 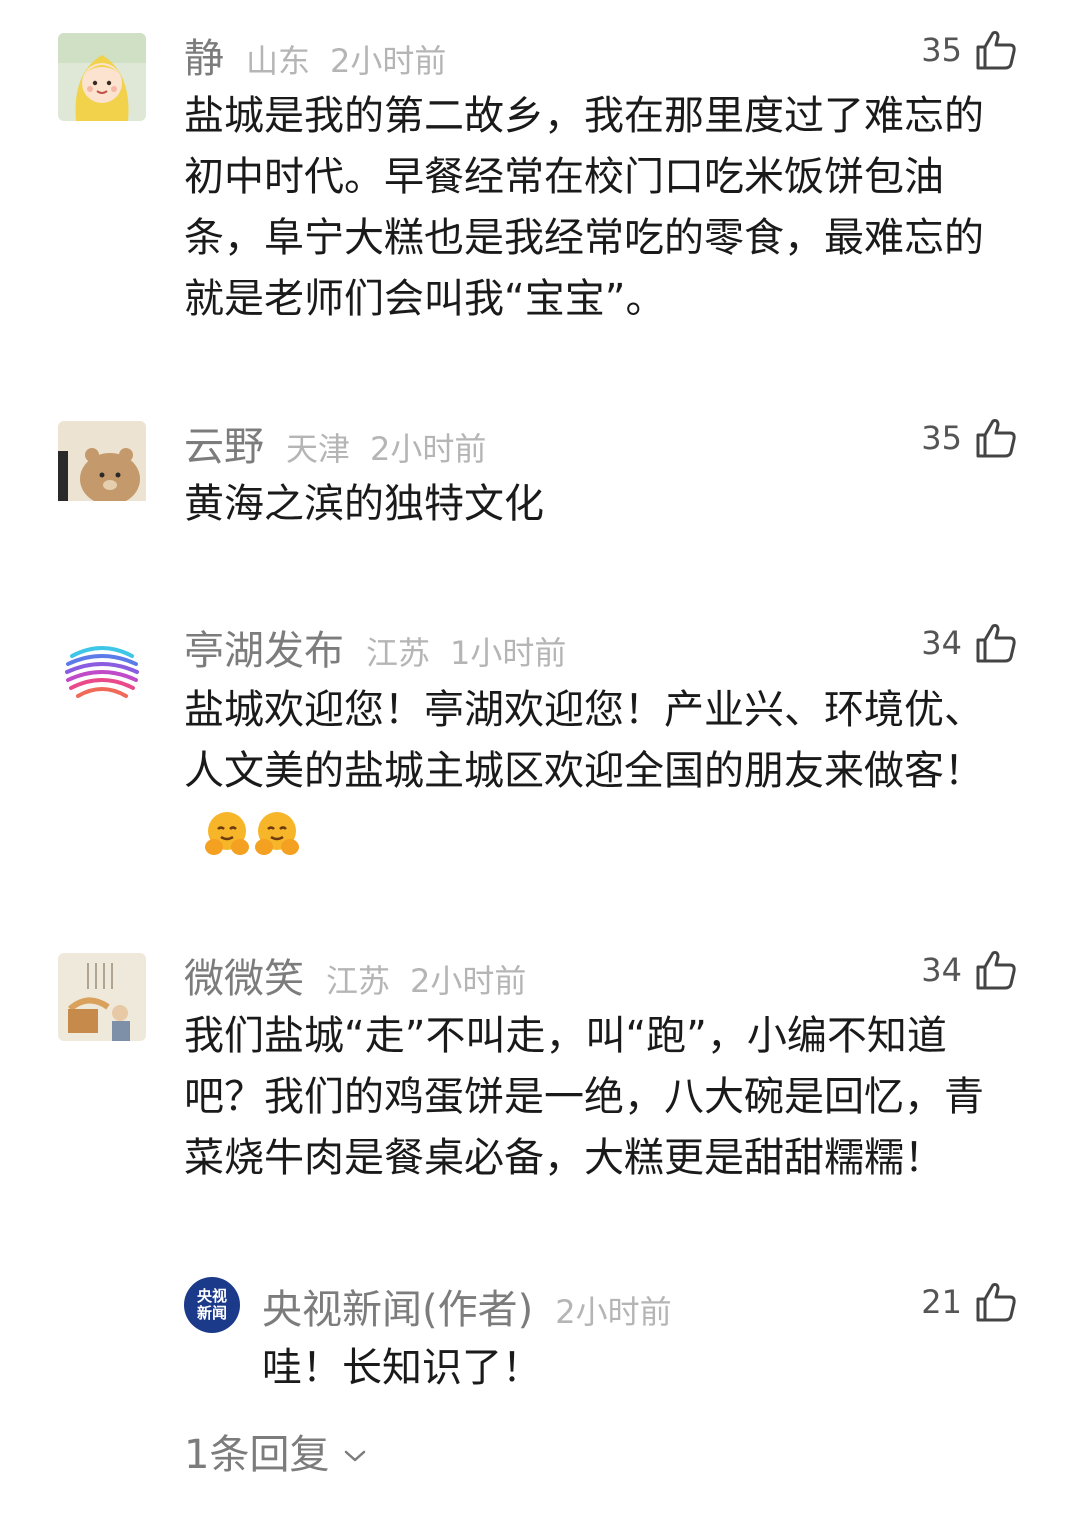 I want to click on comment-meta: 亭湖发布 江苏 1小时前, so click(x=385, y=646).